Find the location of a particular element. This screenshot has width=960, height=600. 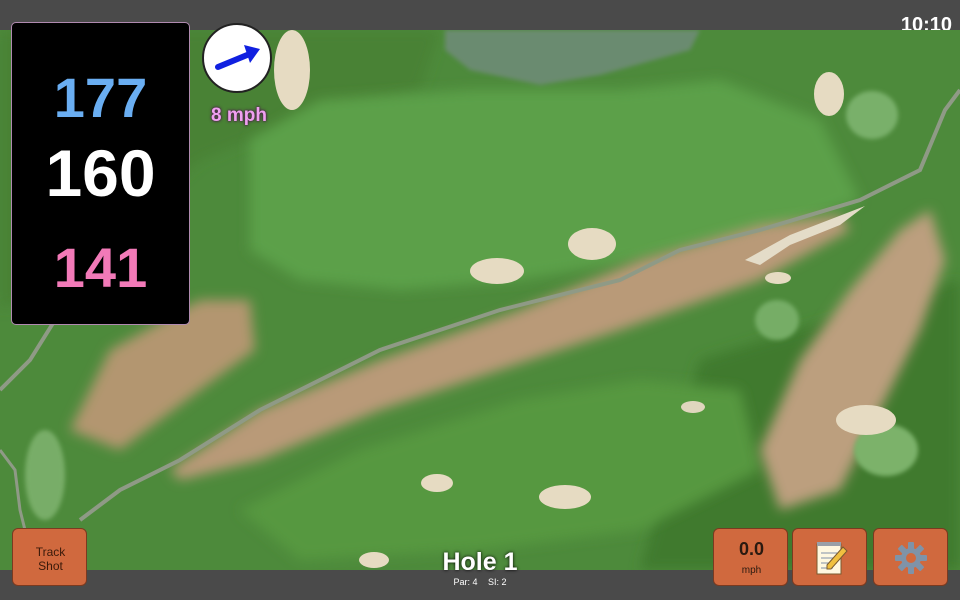

hole-meta: Par: 4 SI: 2 is located at coordinates (480, 582).